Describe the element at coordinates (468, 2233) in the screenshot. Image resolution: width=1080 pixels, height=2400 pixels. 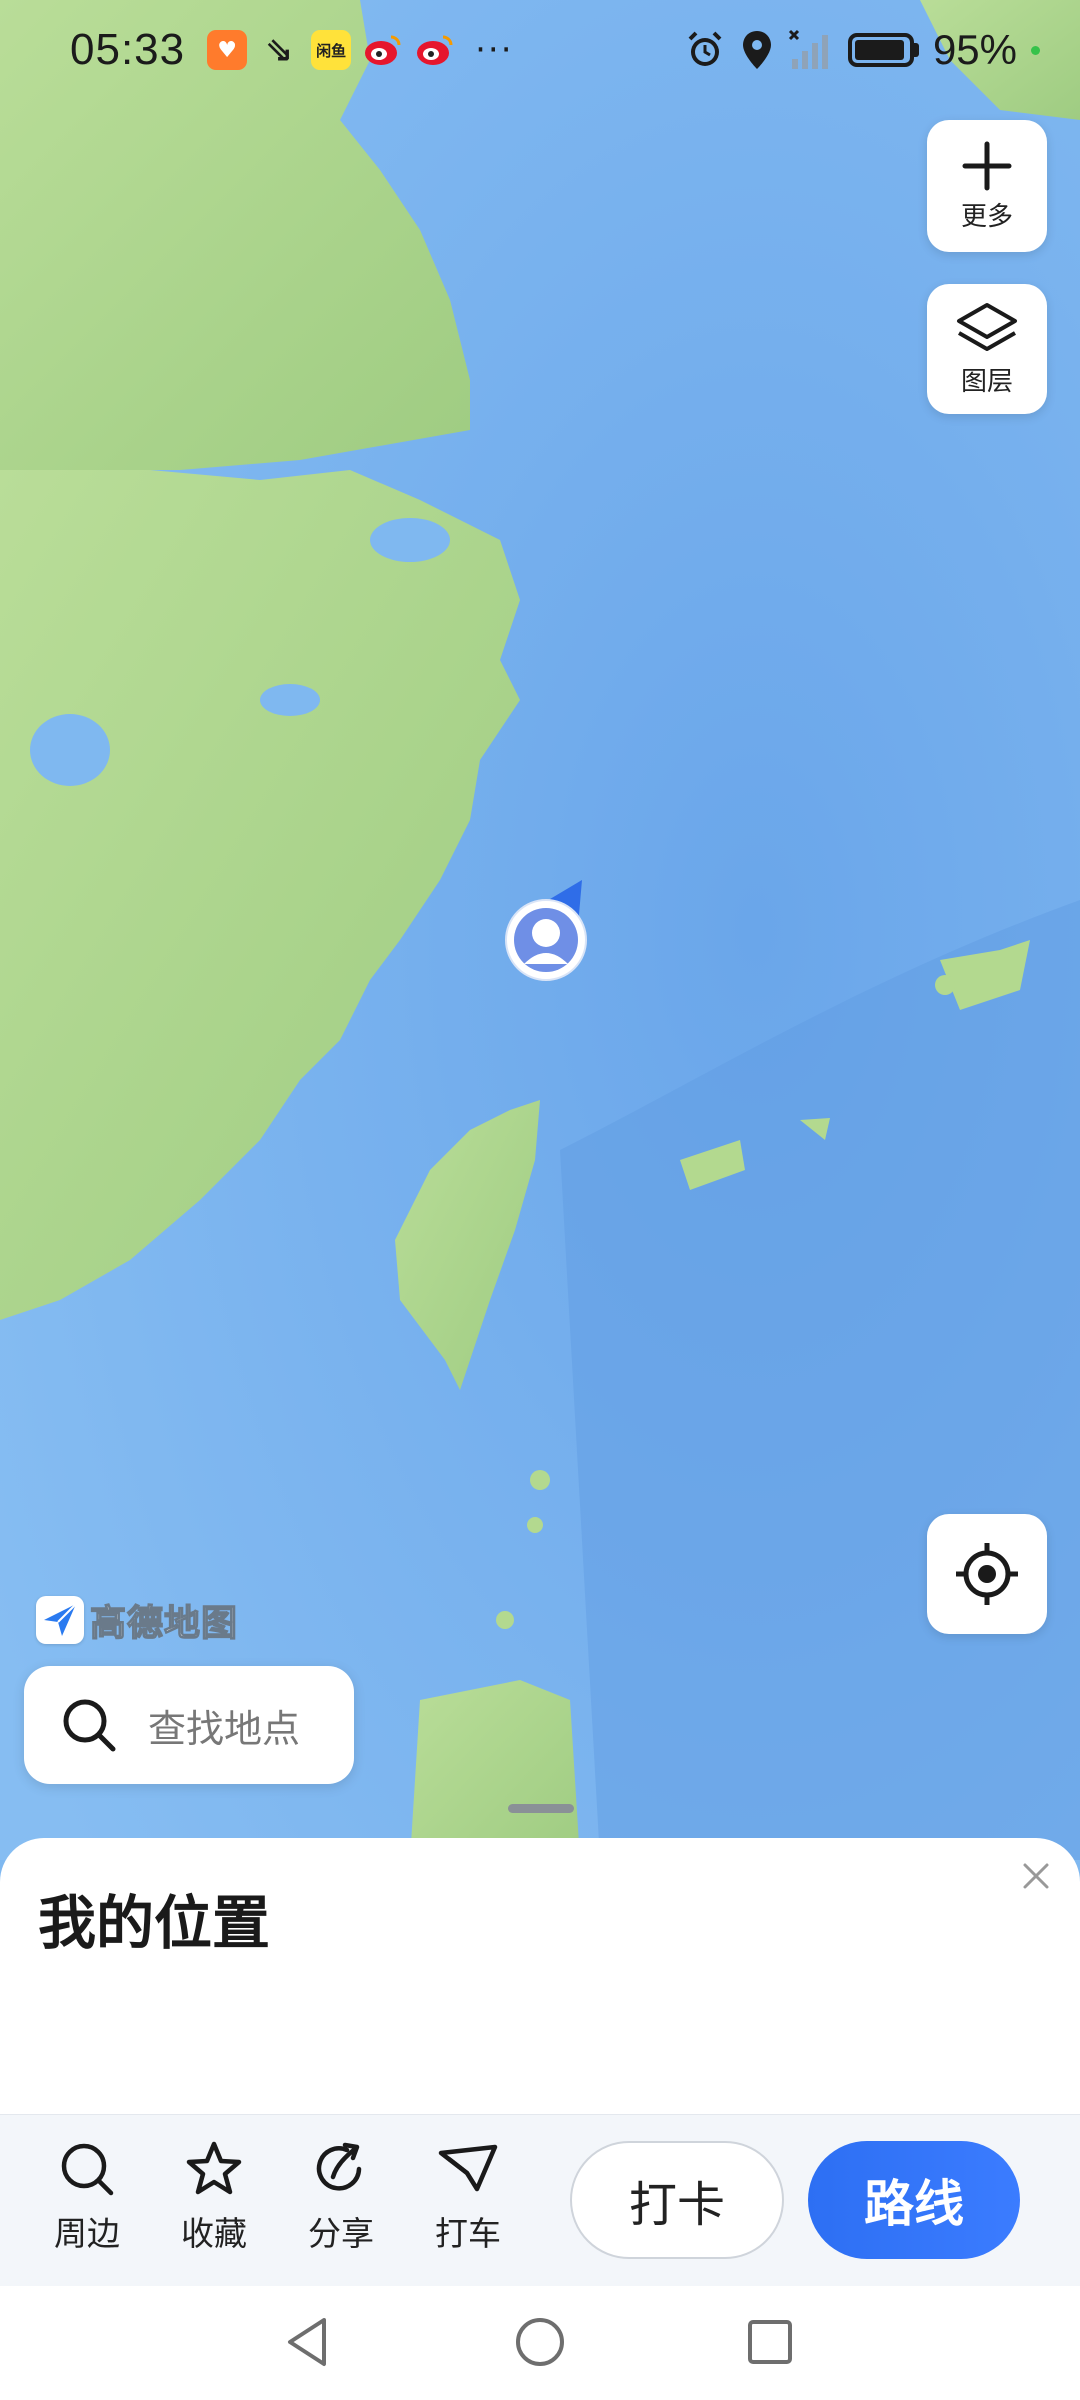
I see `taxi-label: 打车` at that location.